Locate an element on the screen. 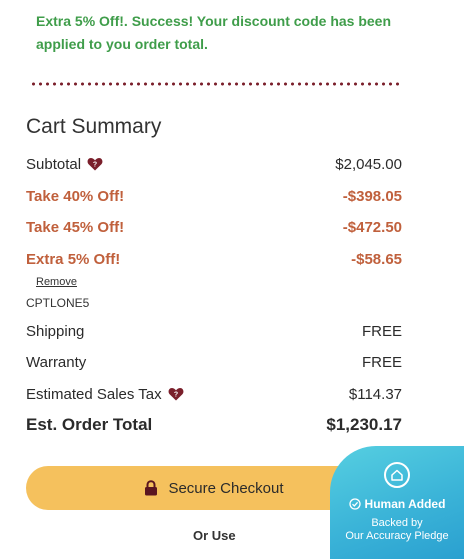  discount-row: Take 45% Off! -$472.50 is located at coordinates (214, 227).